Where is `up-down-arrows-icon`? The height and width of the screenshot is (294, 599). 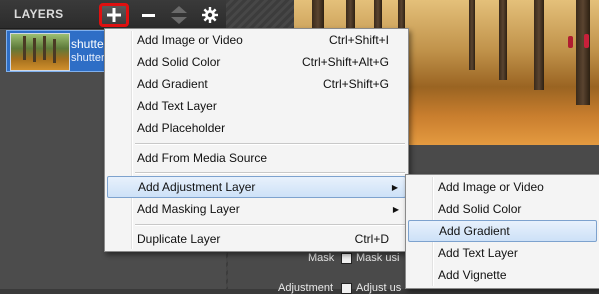
up-down-arrows-icon is located at coordinates (179, 15).